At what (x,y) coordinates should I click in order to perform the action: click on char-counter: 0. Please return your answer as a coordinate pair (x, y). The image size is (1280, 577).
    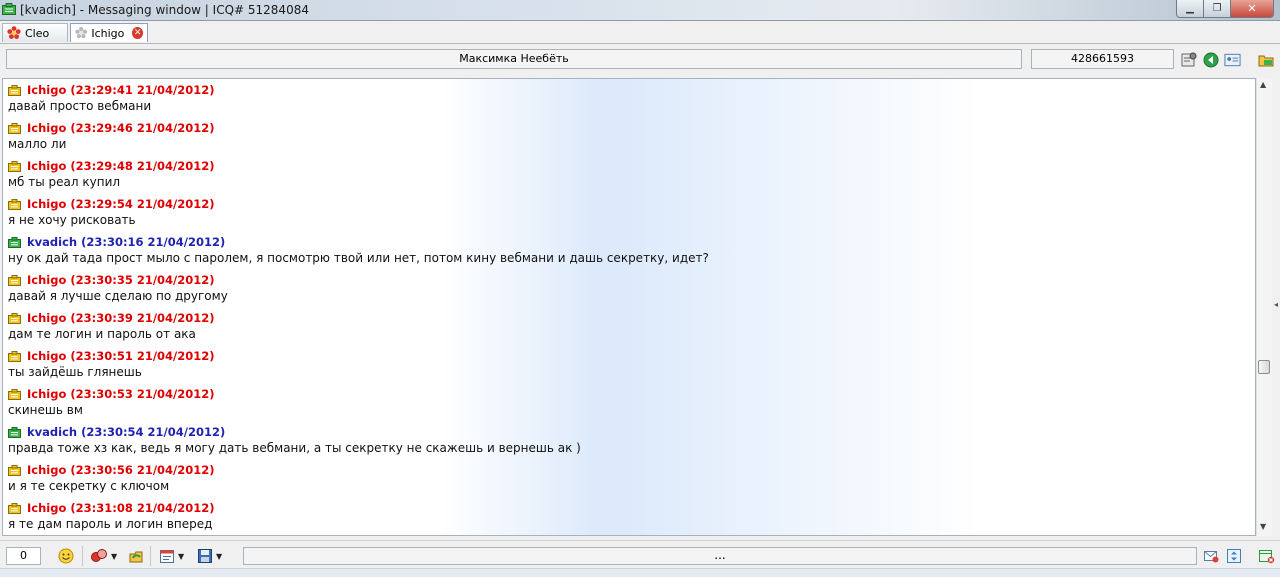
    Looking at the image, I should click on (23, 556).